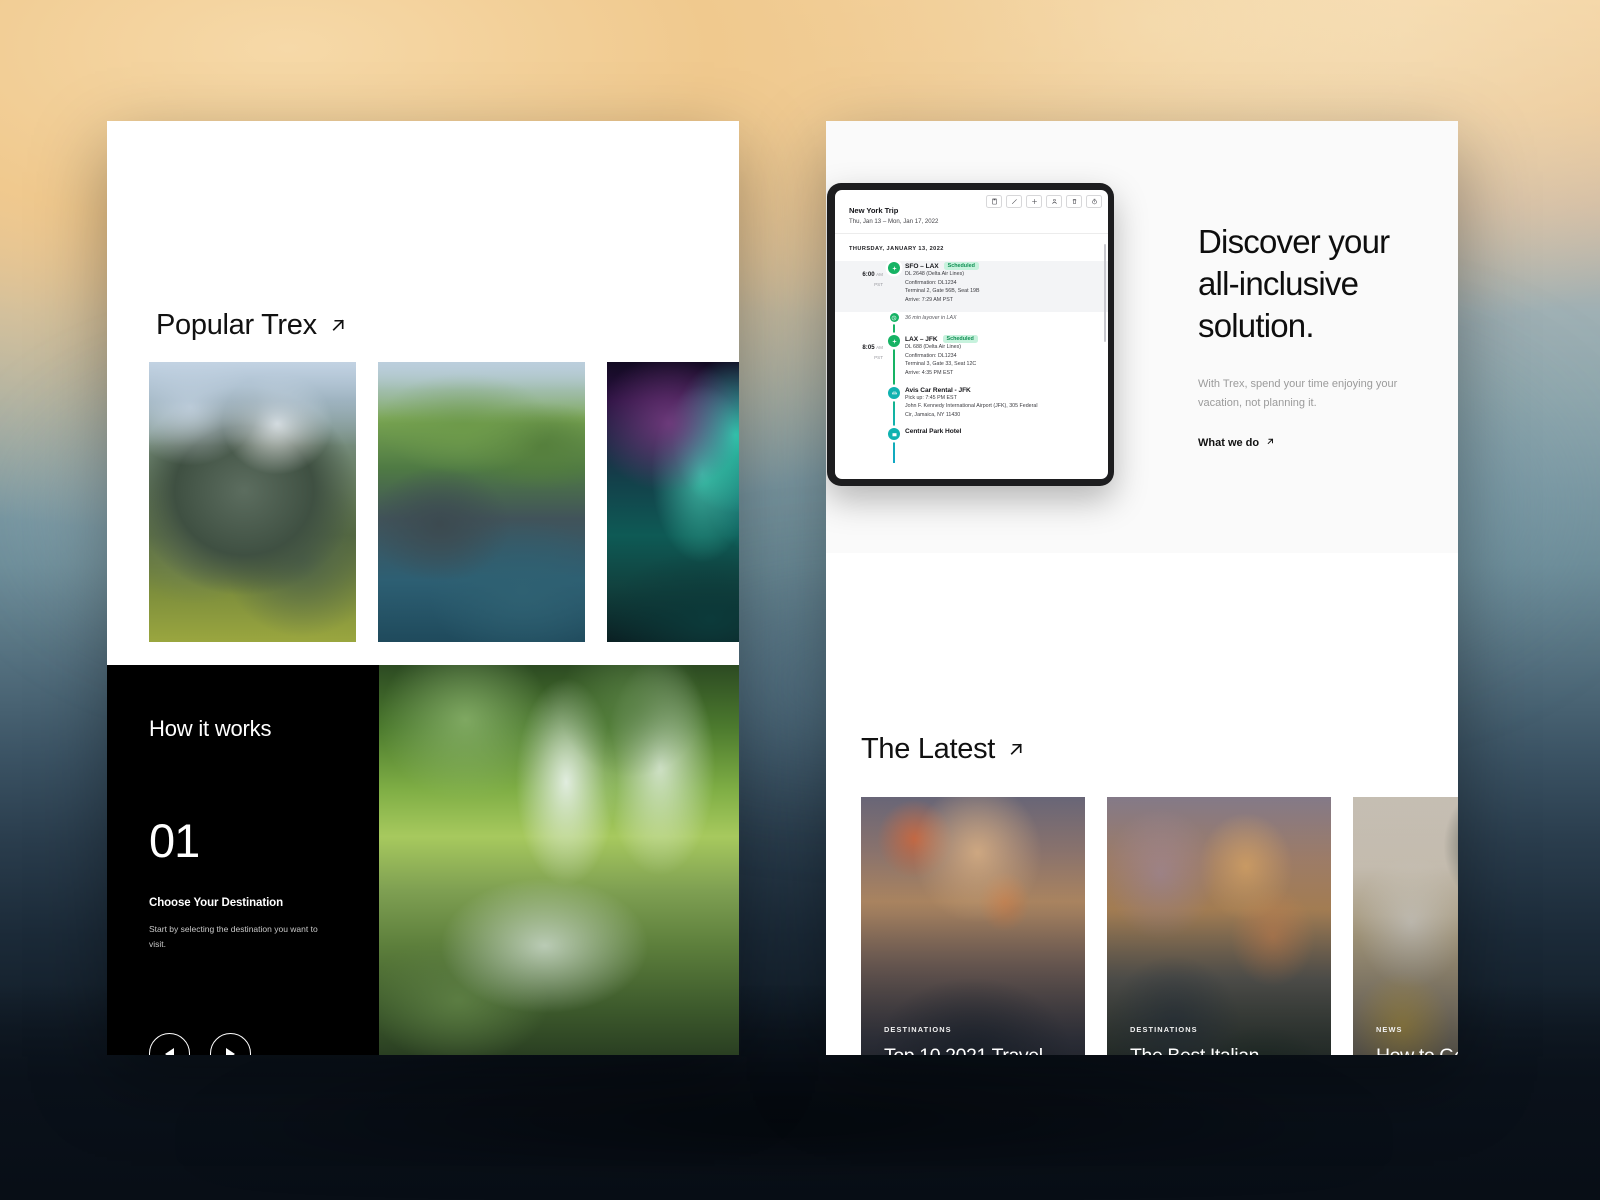  What do you see at coordinates (894, 221) in the screenshot?
I see `trip-dates: Thu, Jan 13 – Mon, Jan 17, 2022` at bounding box center [894, 221].